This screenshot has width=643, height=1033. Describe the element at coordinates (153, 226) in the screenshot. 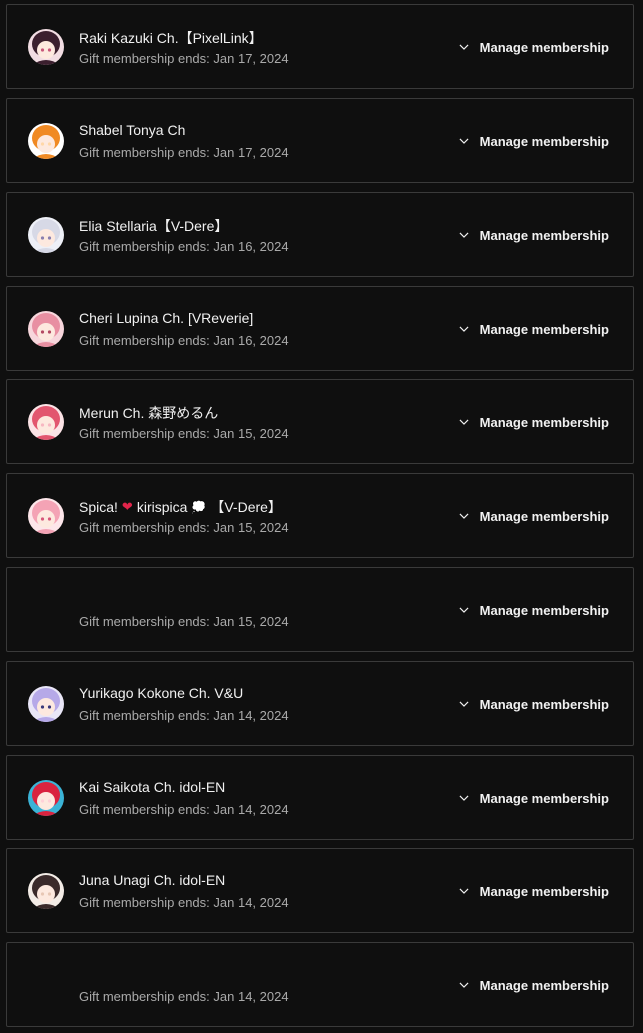

I see `channel-name: Elia Stellaria【V-Dere】` at that location.